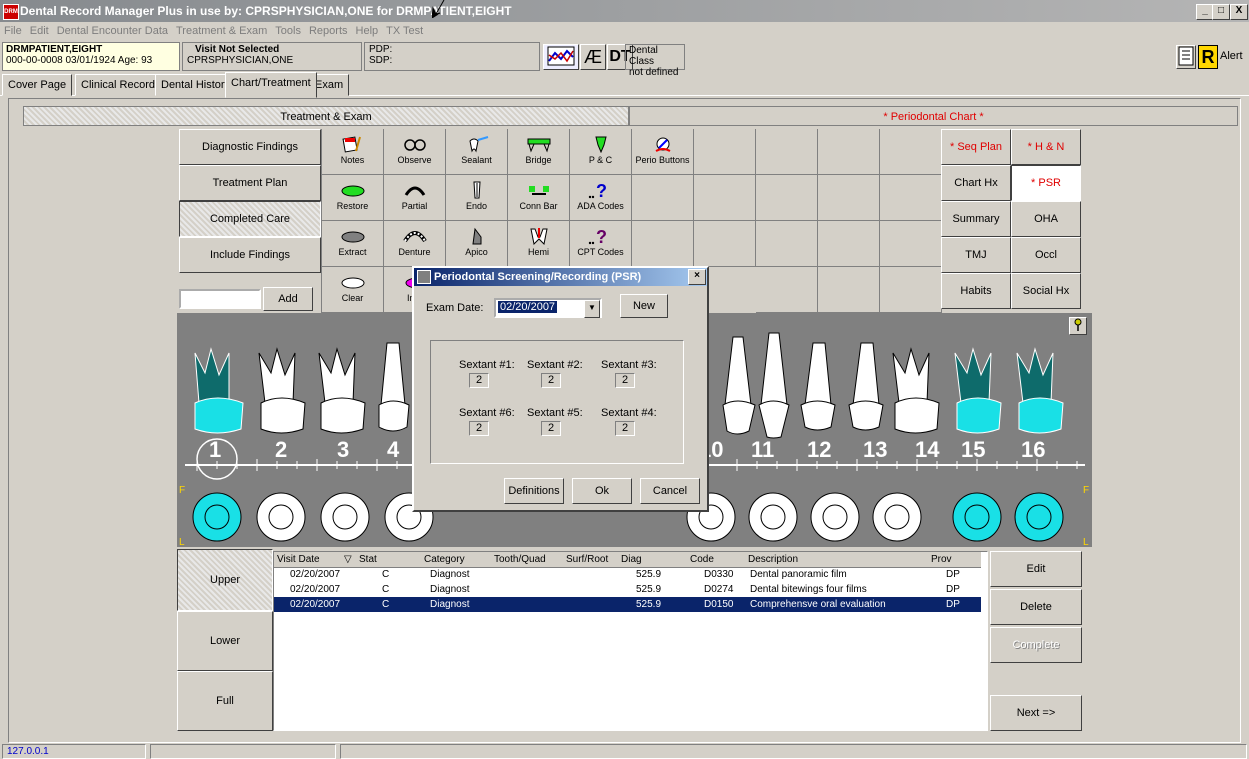 The width and height of the screenshot is (1249, 759). What do you see at coordinates (1078, 326) in the screenshot?
I see `key-icon` at bounding box center [1078, 326].